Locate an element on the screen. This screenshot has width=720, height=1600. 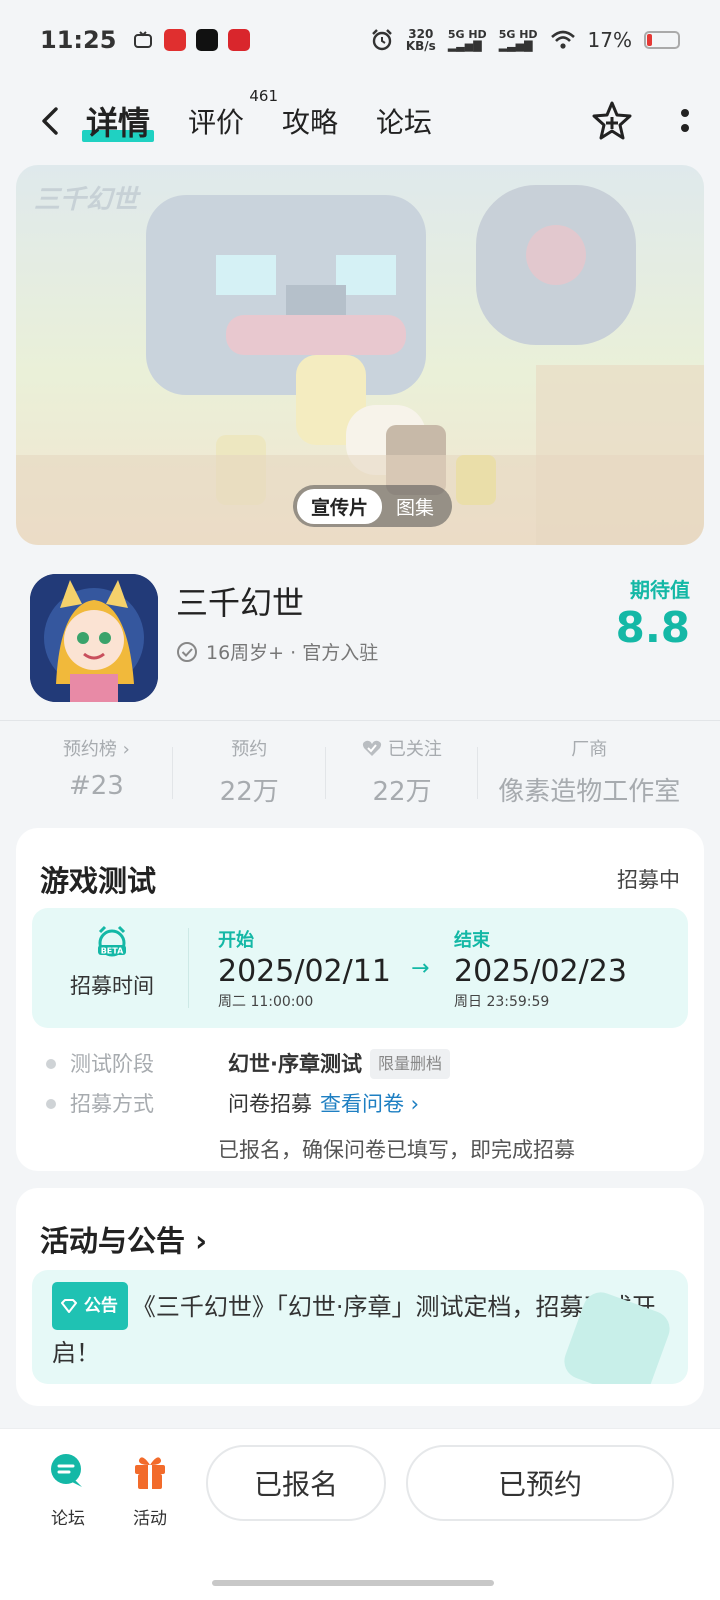
beta-alarm-icon: BETA is located at coordinates (112, 941).